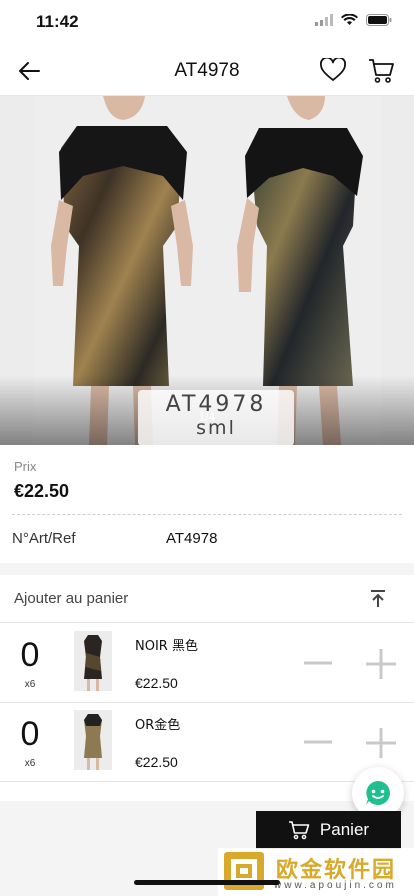 This screenshot has height=896, width=414. I want to click on scroll-top-button, so click(378, 599).